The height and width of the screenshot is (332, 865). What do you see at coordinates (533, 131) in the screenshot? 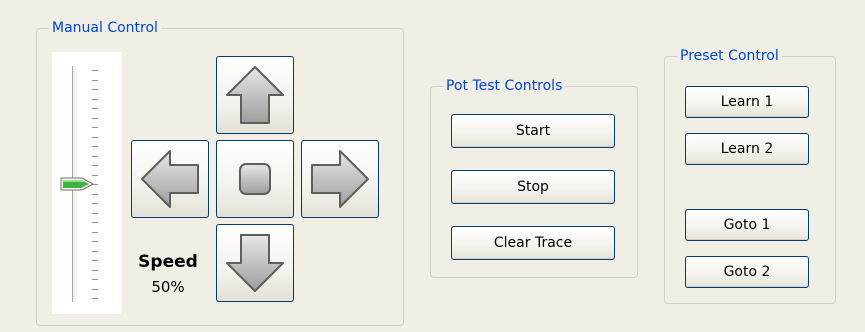
I see `start-button: Start` at bounding box center [533, 131].